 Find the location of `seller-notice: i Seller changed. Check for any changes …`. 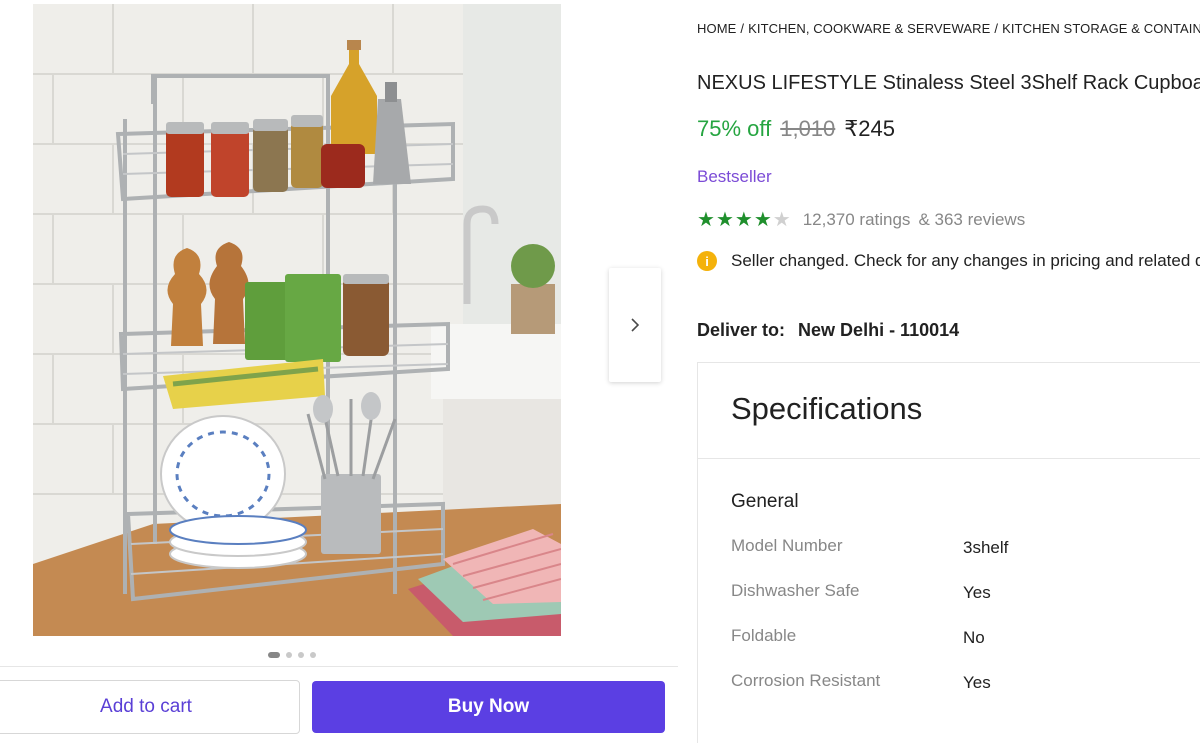

seller-notice: i Seller changed. Check for any changes … is located at coordinates (948, 261).